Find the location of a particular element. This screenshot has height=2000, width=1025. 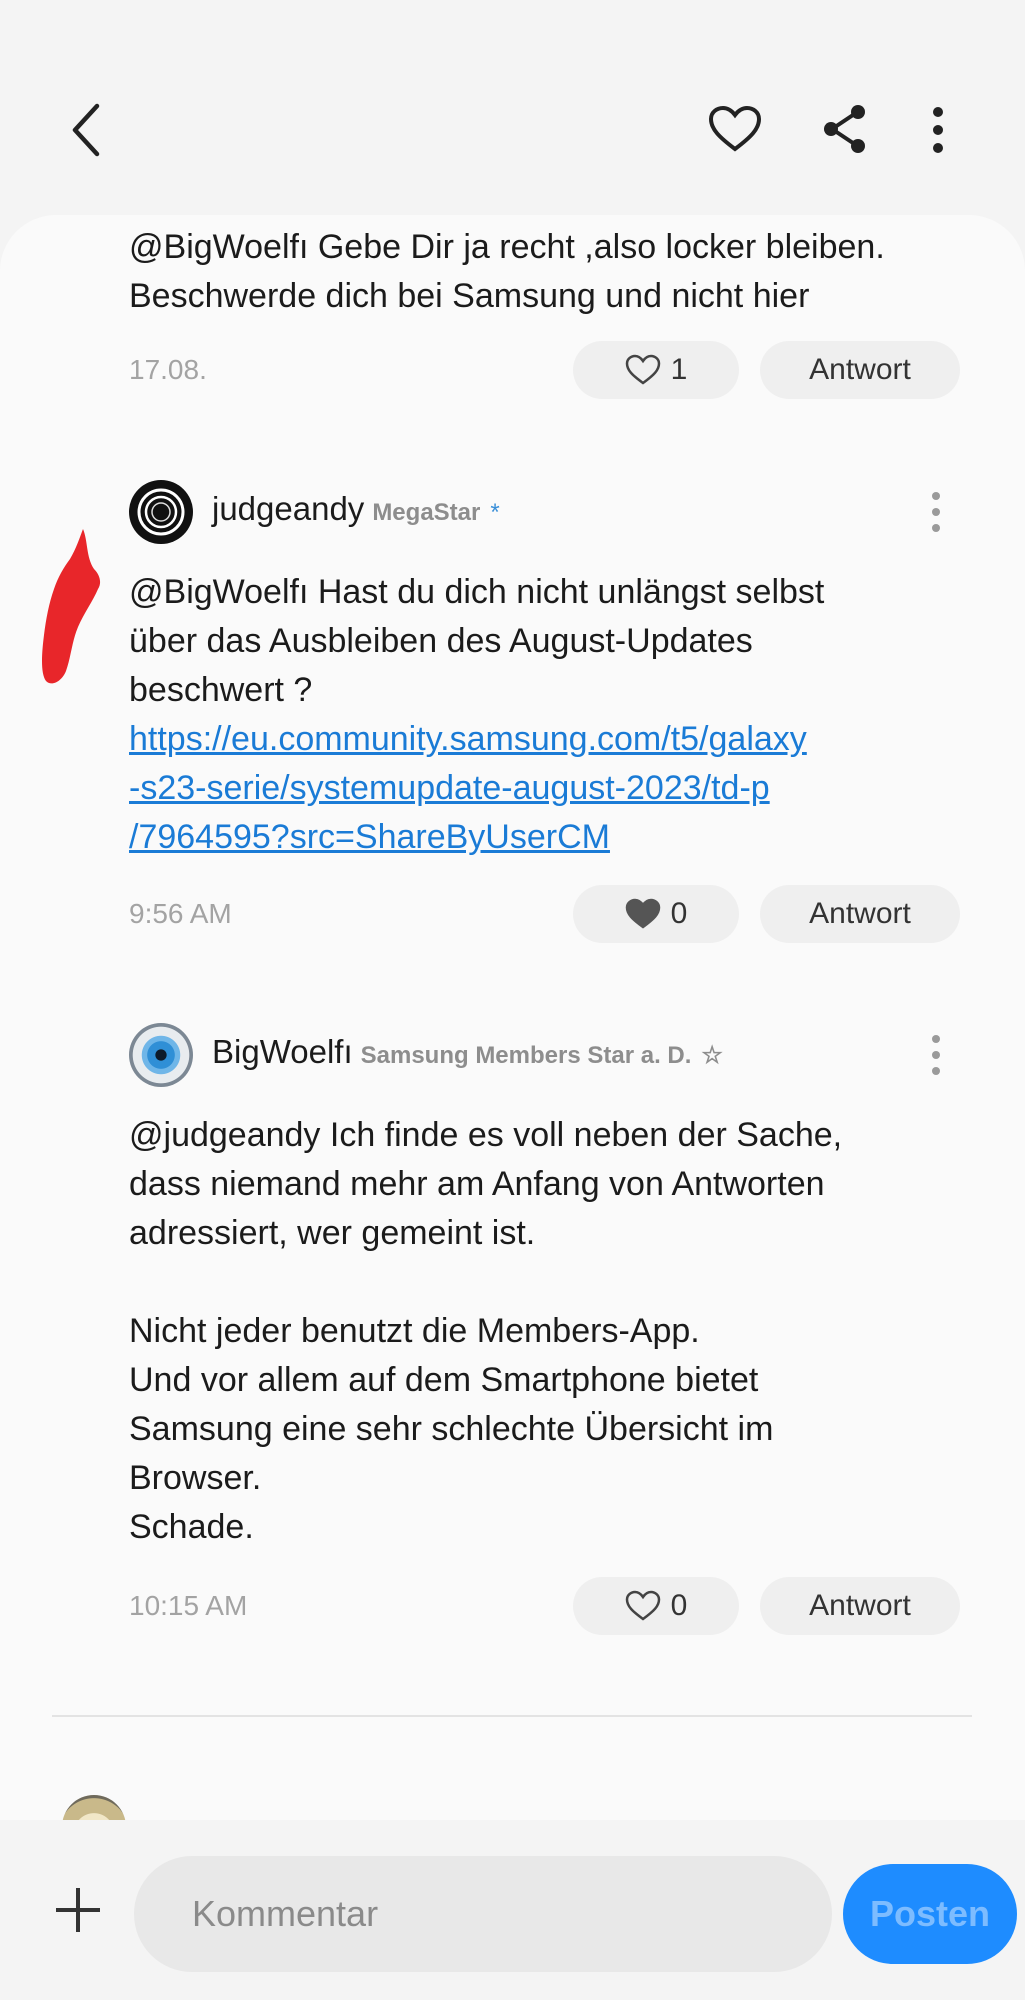

heart-filled-icon is located at coordinates (642, 913).